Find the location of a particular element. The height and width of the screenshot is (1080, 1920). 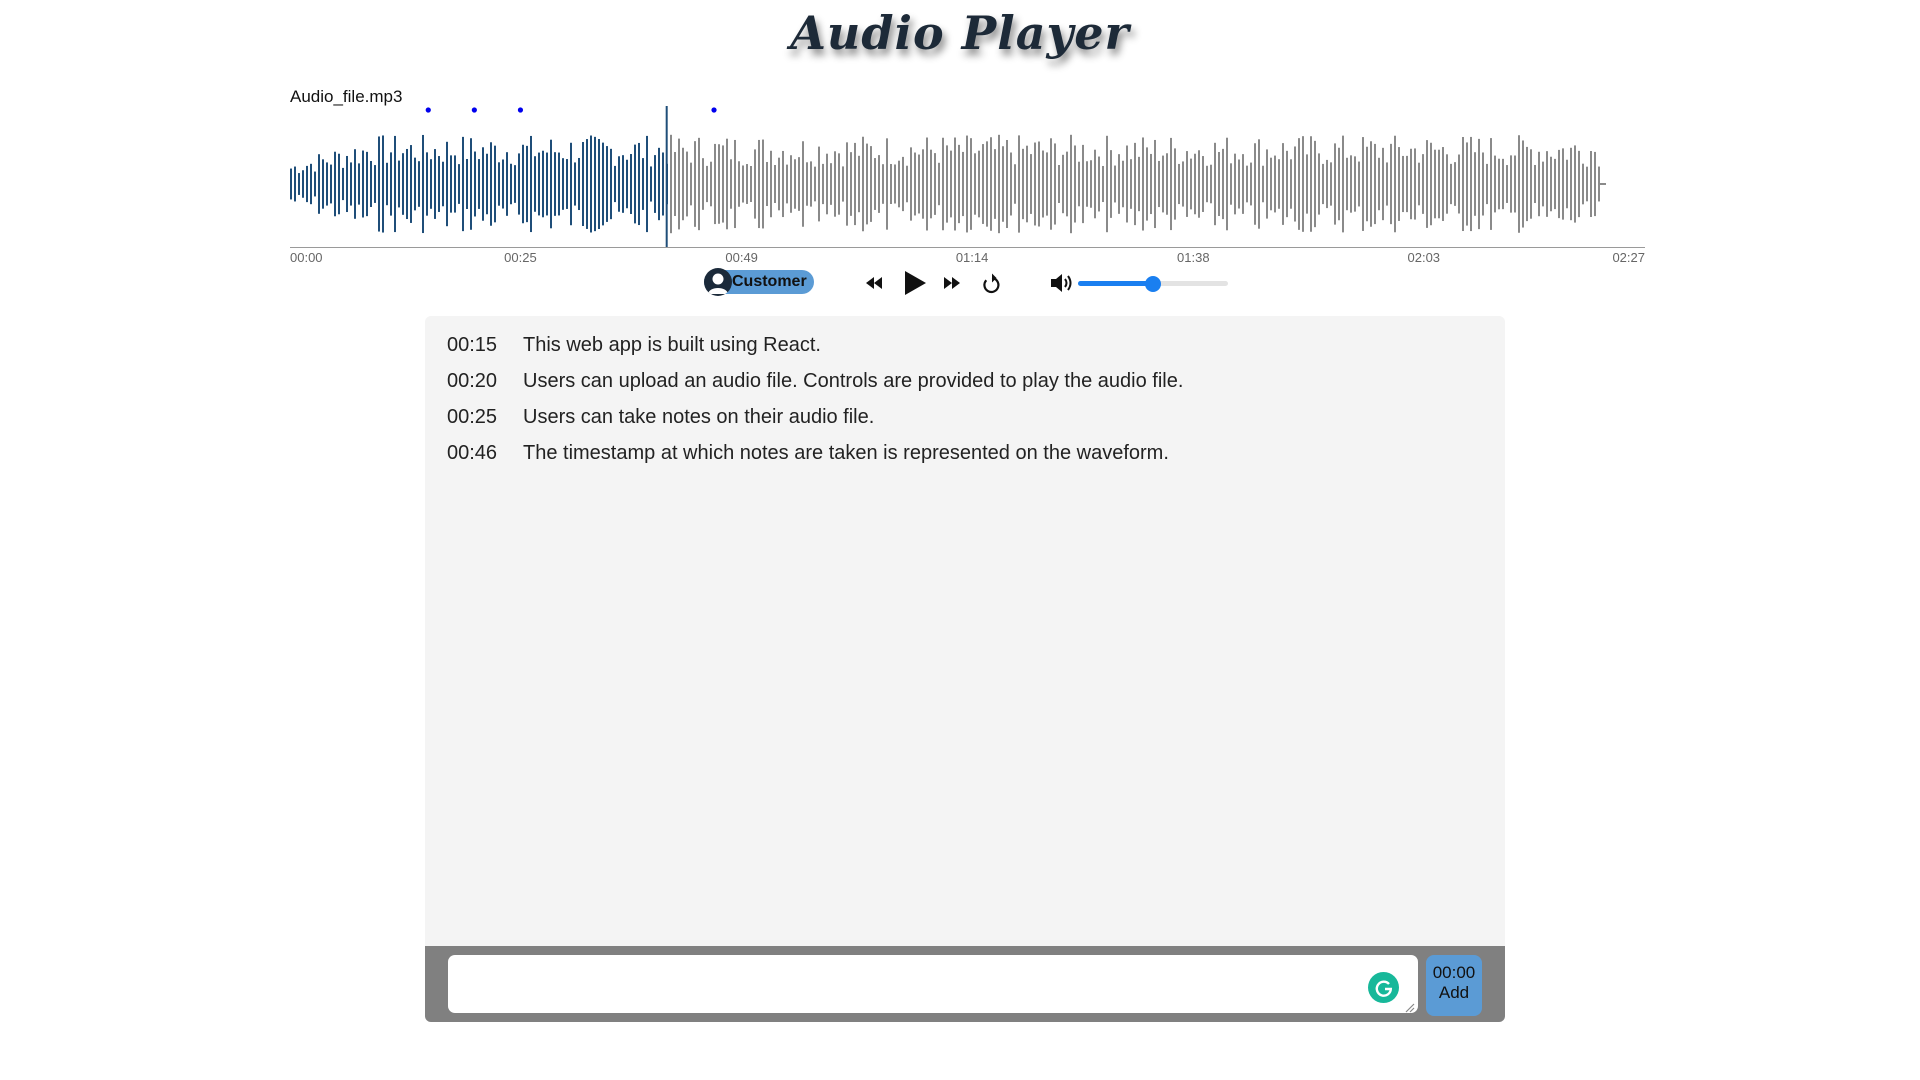

restart-button is located at coordinates (992, 285).